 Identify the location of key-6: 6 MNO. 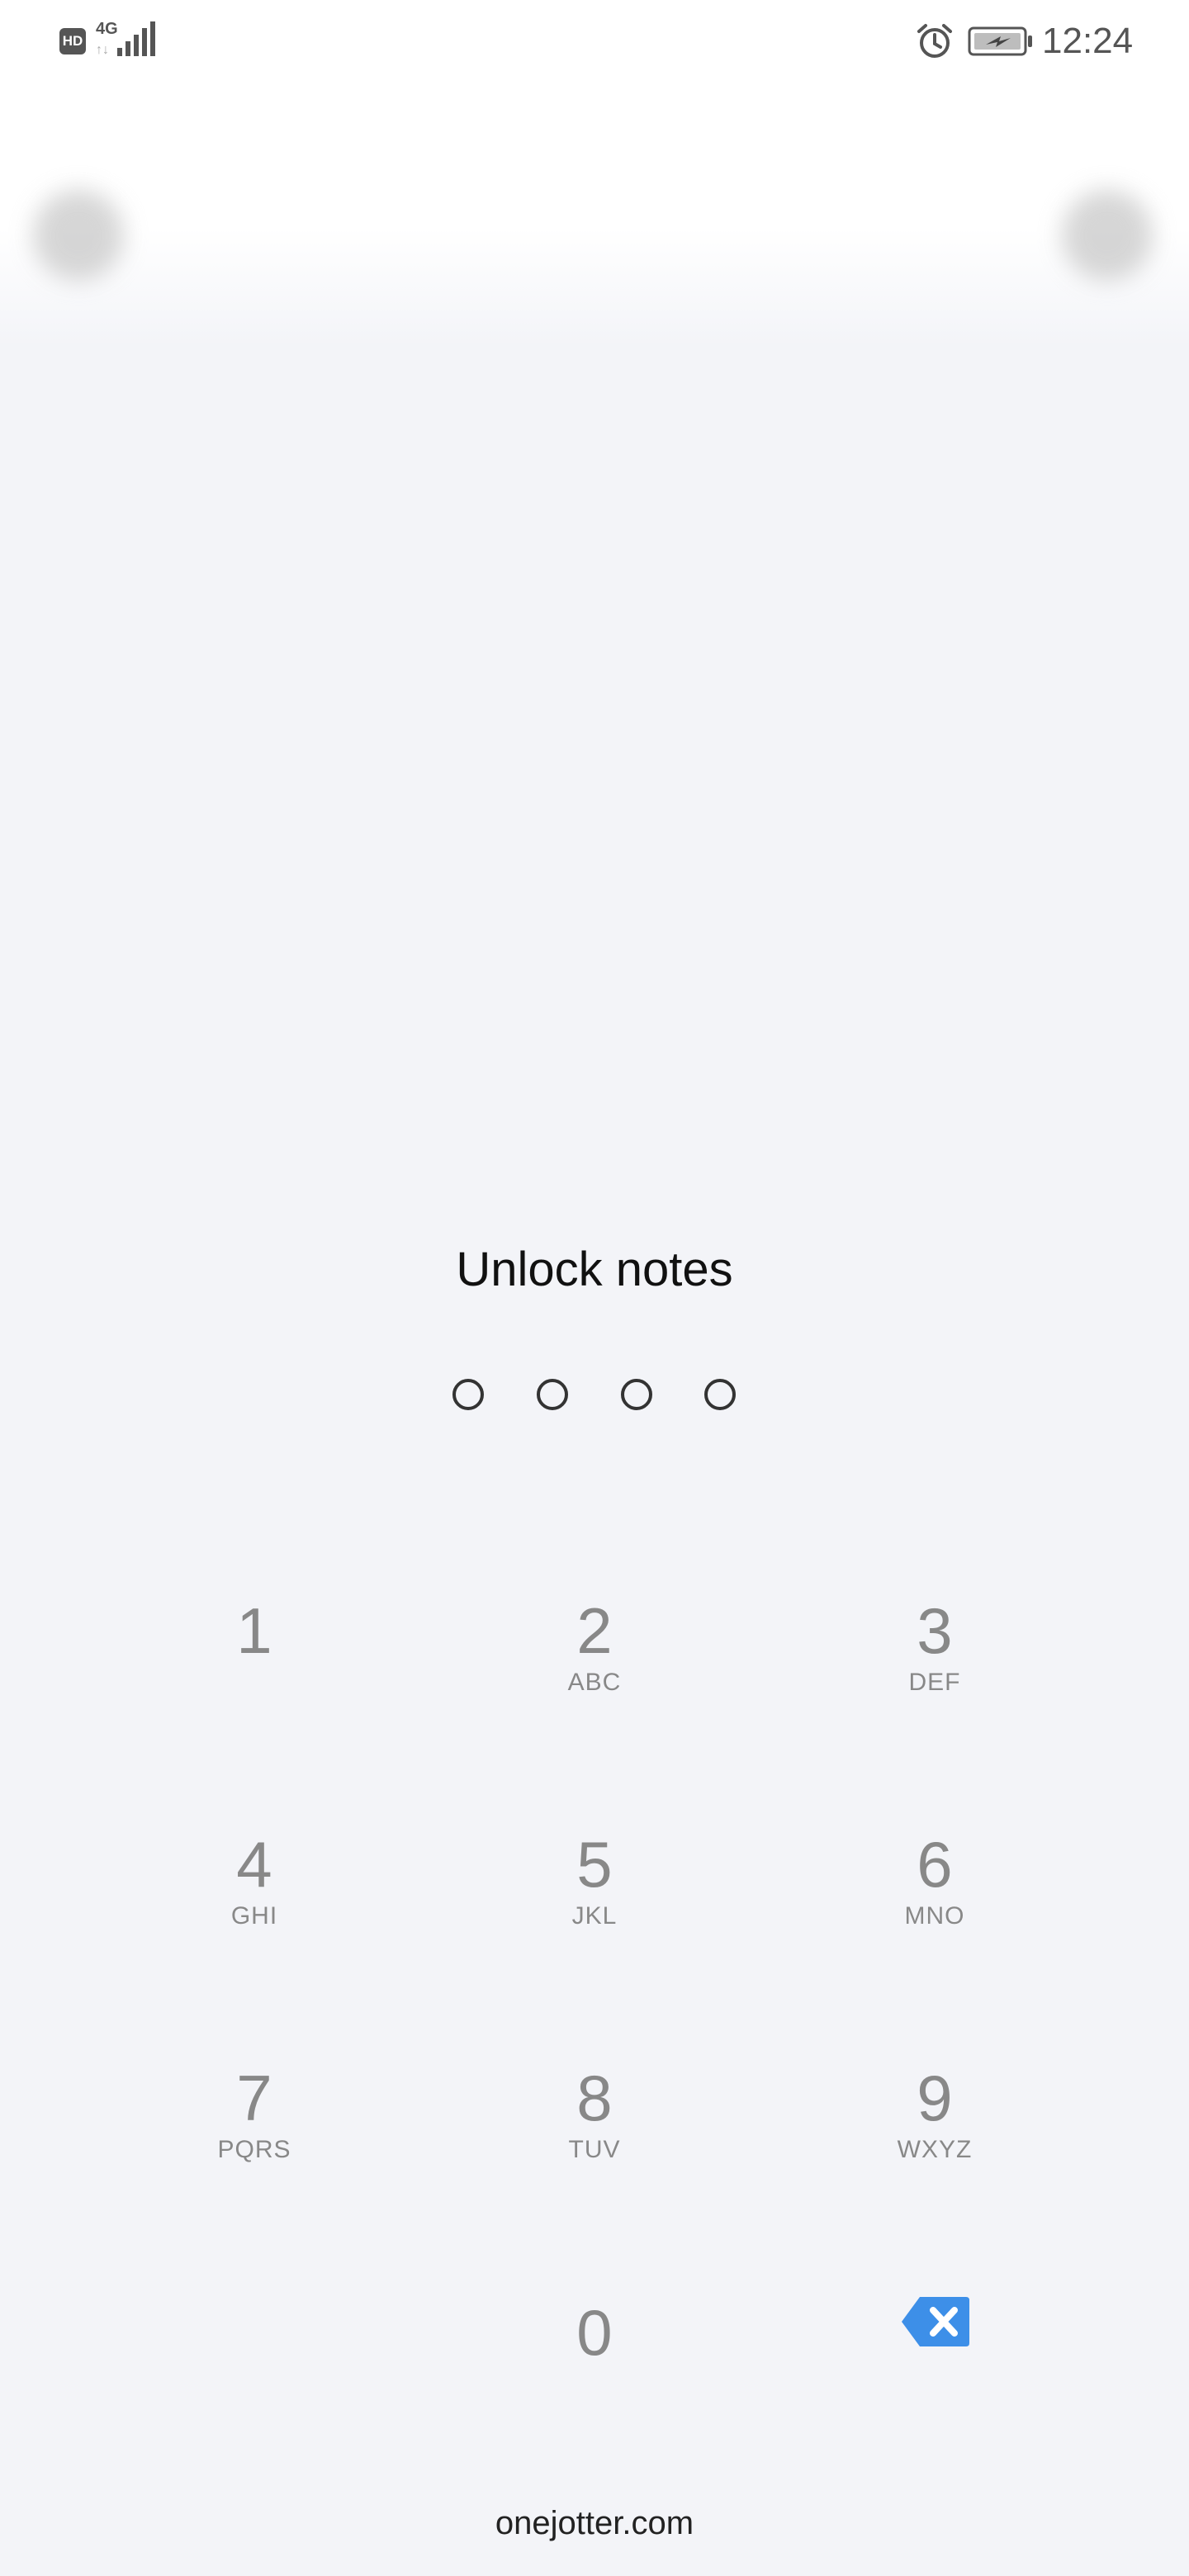
(935, 1901).